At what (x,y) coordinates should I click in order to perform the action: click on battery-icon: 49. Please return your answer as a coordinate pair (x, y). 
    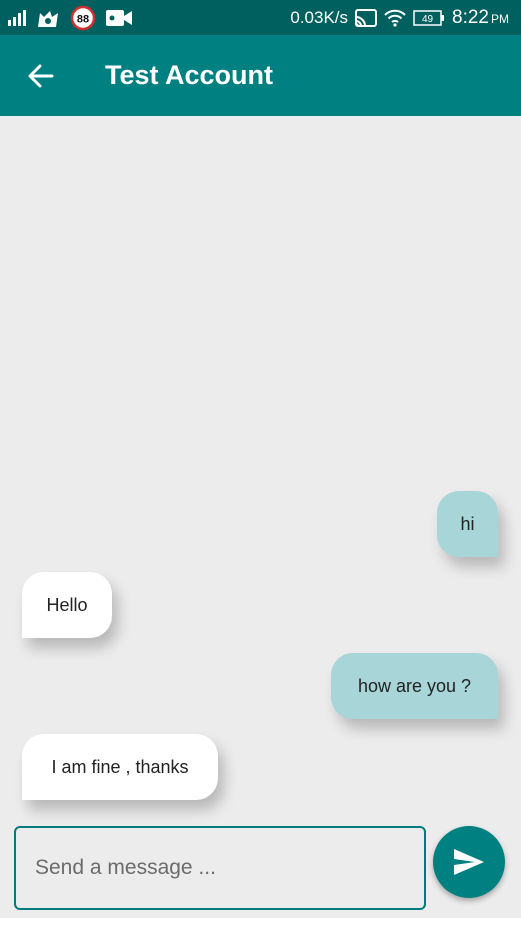
    Looking at the image, I should click on (429, 17).